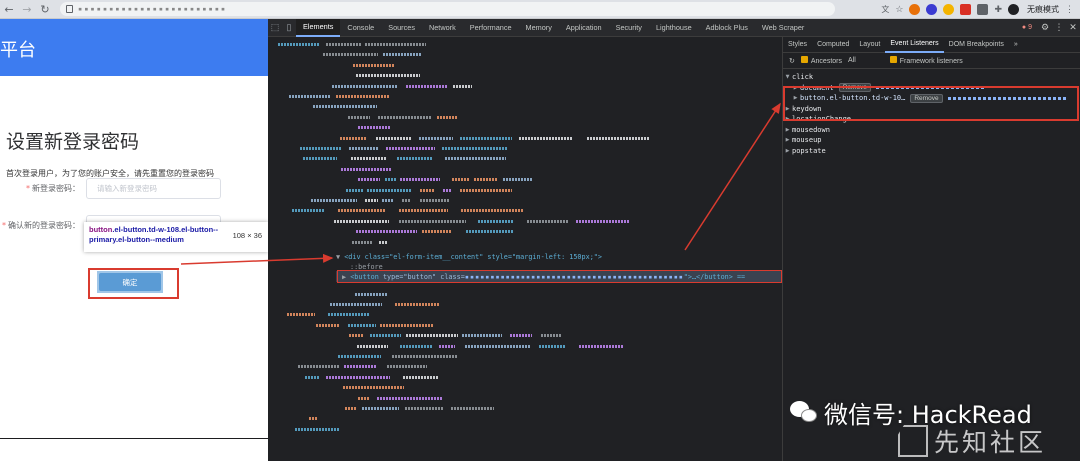  I want to click on forward-arrow-icon: →, so click(27, 9).